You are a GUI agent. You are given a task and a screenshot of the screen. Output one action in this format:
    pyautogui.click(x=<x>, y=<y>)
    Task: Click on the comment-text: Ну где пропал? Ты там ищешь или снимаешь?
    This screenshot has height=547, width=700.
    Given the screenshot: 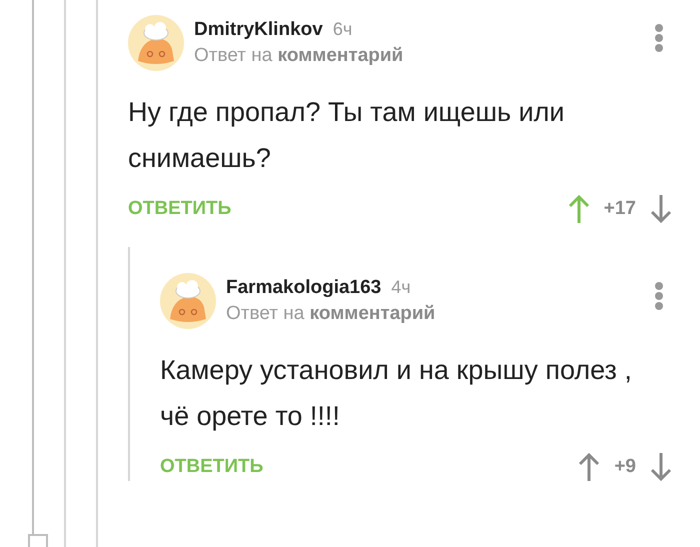 What is the action you would take?
    pyautogui.click(x=347, y=135)
    